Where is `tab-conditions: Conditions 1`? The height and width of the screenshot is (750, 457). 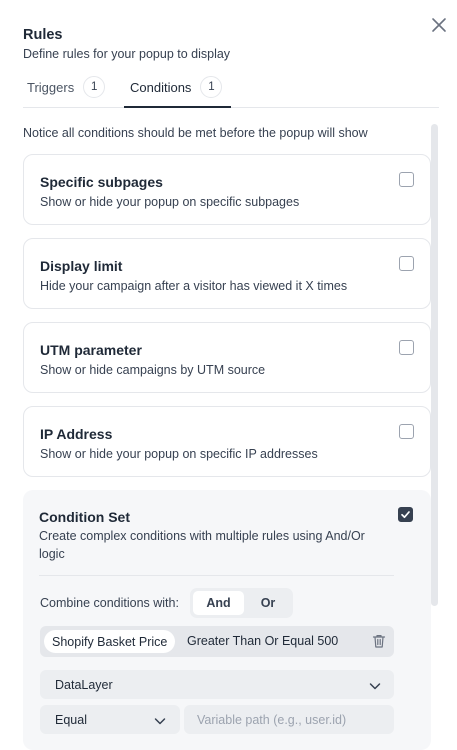 tab-conditions: Conditions 1 is located at coordinates (177, 91).